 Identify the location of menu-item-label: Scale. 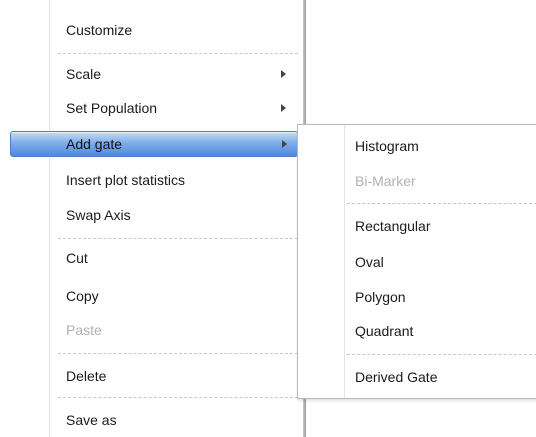
(84, 74).